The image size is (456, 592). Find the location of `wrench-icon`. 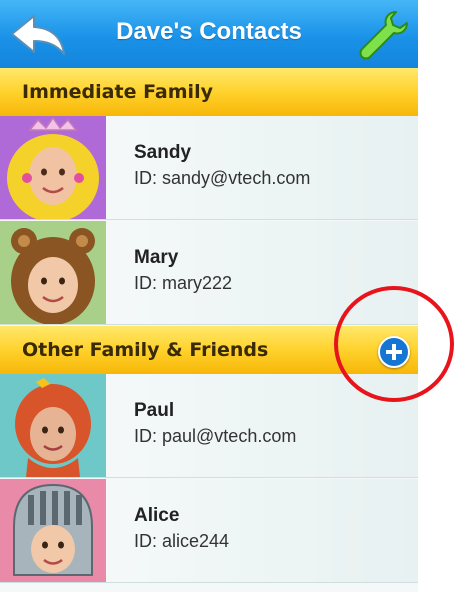

wrench-icon is located at coordinates (383, 35).